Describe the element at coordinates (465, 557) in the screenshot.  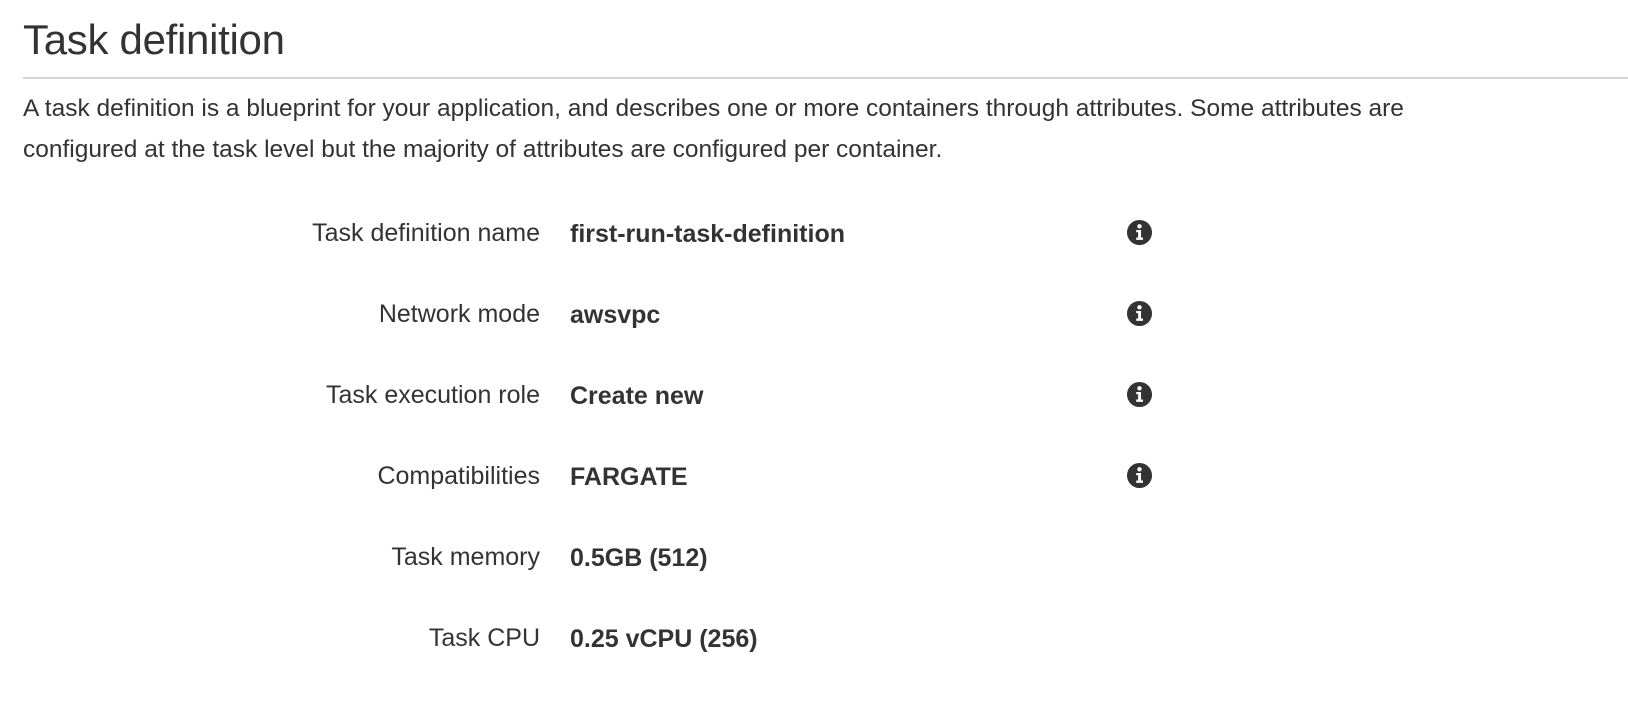
I see `field-label: Task memory` at that location.